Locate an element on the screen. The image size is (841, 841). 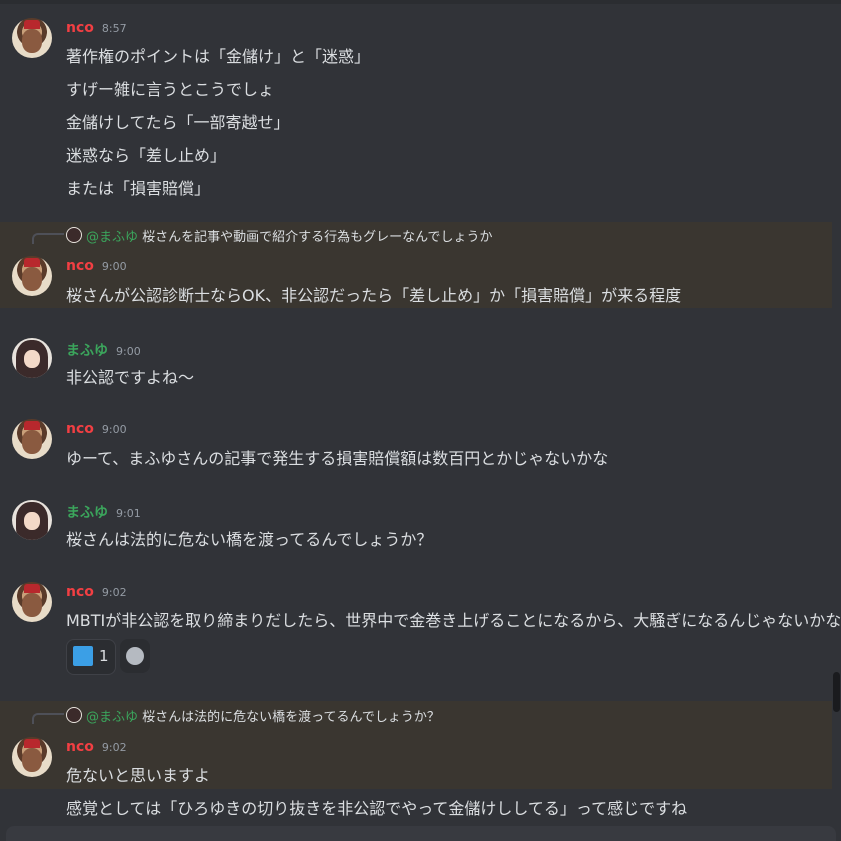
message-header: まふゆ 9:00 is located at coordinates (103, 350).